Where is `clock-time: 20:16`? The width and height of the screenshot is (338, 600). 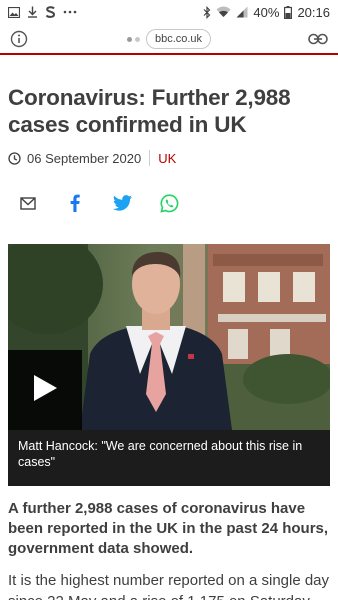
clock-time: 20:16 is located at coordinates (313, 12).